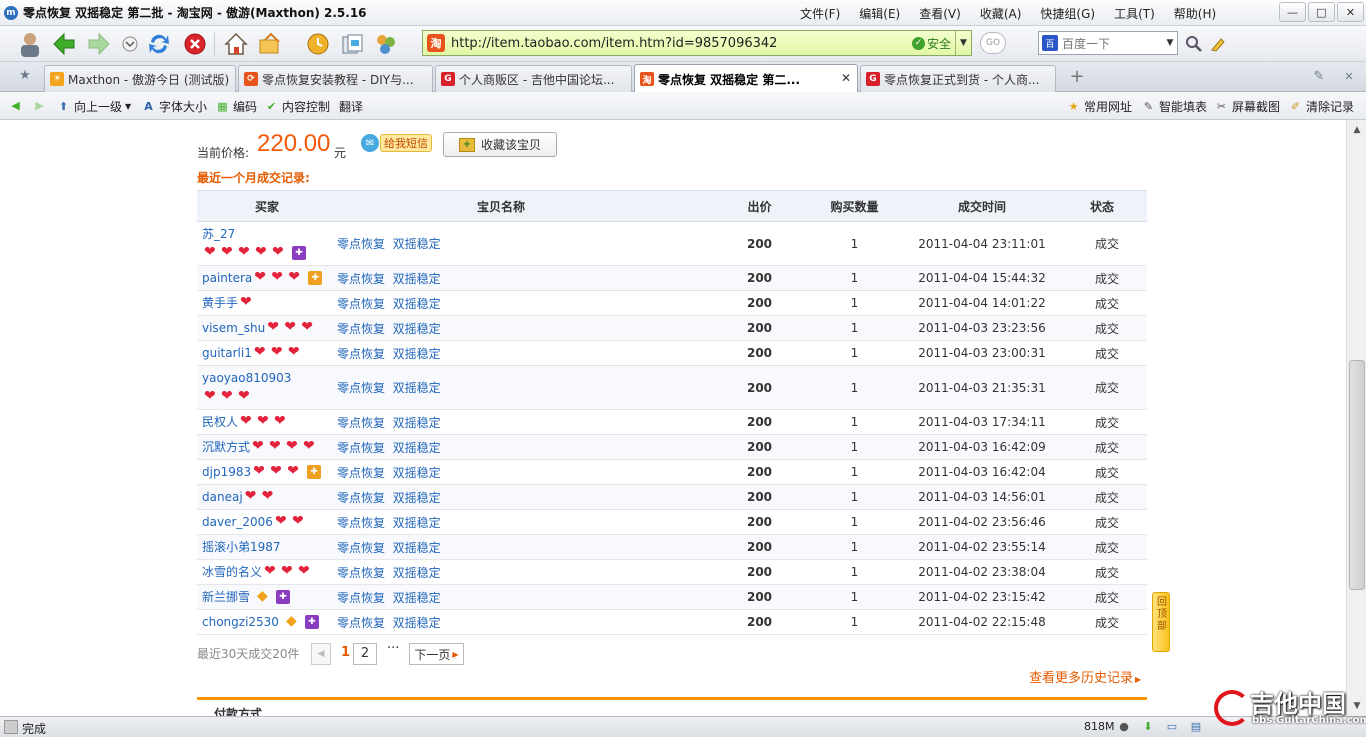  I want to click on smart-fill-button: ✎ 智能填表, so click(1174, 106).